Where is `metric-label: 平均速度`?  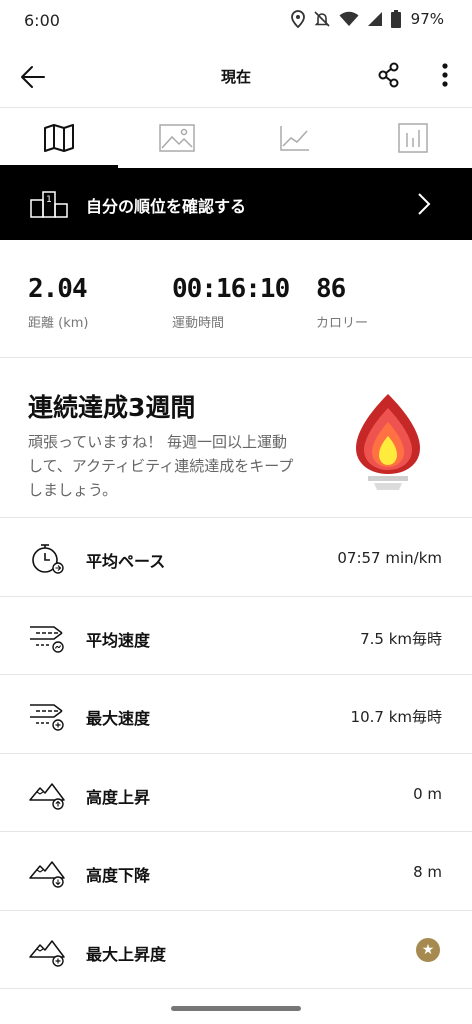 metric-label: 平均速度 is located at coordinates (118, 640).